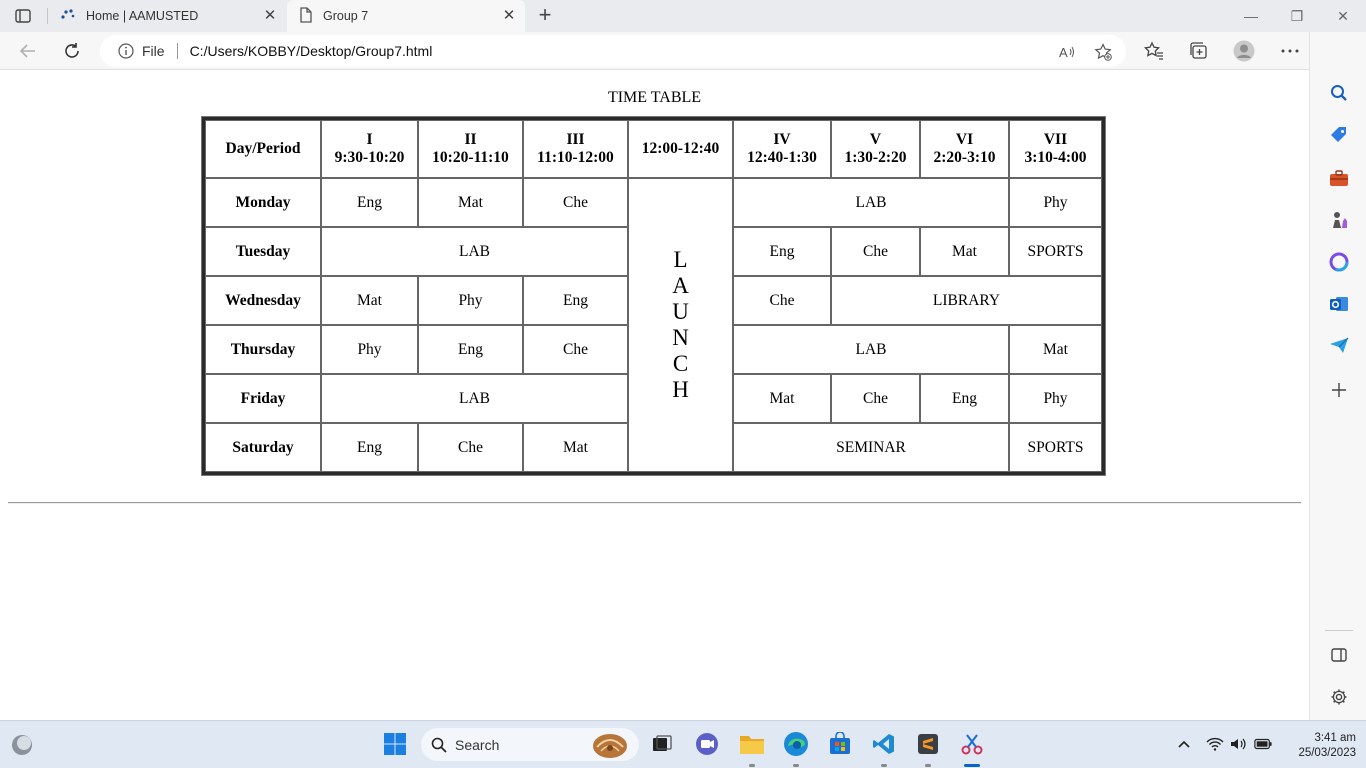 The image size is (1366, 768). What do you see at coordinates (840, 744) in the screenshot?
I see `microsoft-store-icon` at bounding box center [840, 744].